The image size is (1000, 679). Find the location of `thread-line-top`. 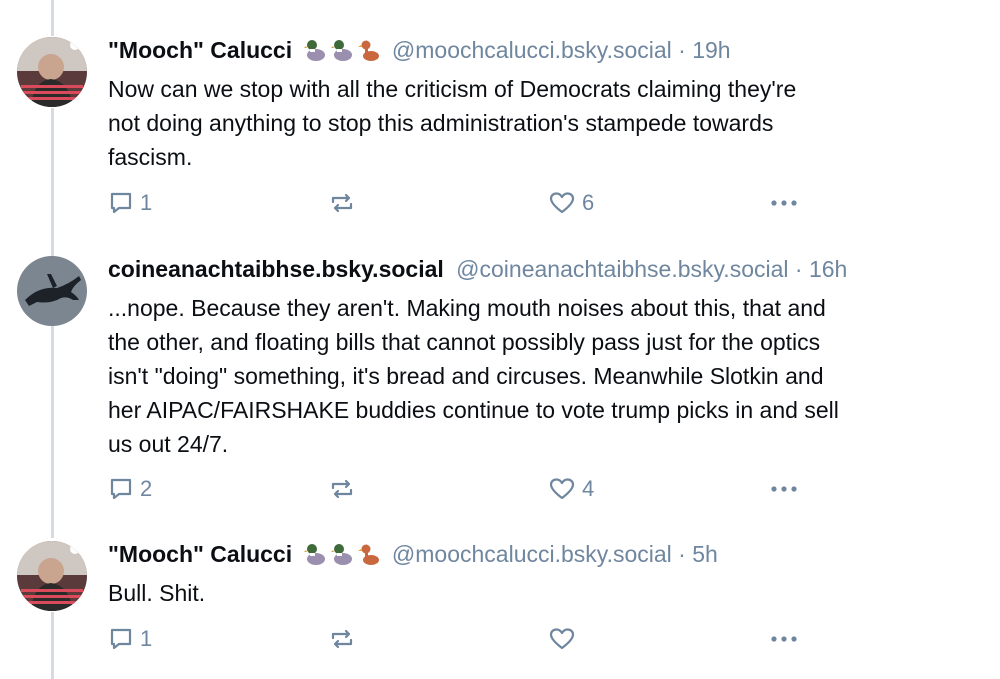

thread-line-top is located at coordinates (52, 18).